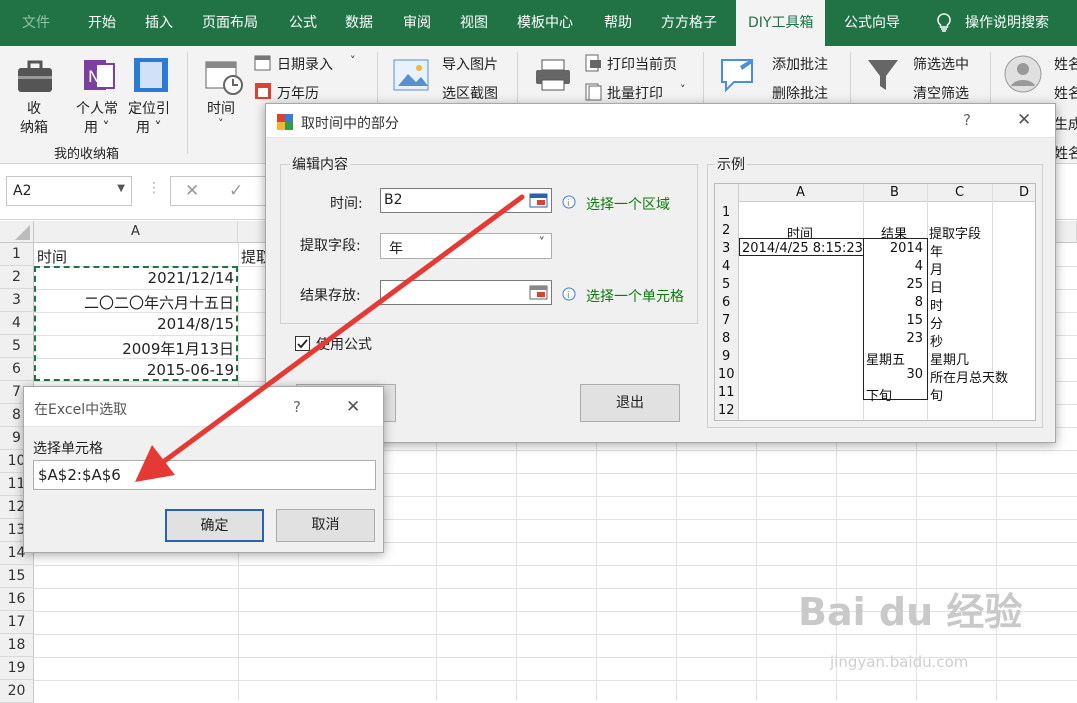 Image resolution: width=1077 pixels, height=703 pixels. Describe the element at coordinates (726, 320) in the screenshot. I see `example-row: 7` at that location.